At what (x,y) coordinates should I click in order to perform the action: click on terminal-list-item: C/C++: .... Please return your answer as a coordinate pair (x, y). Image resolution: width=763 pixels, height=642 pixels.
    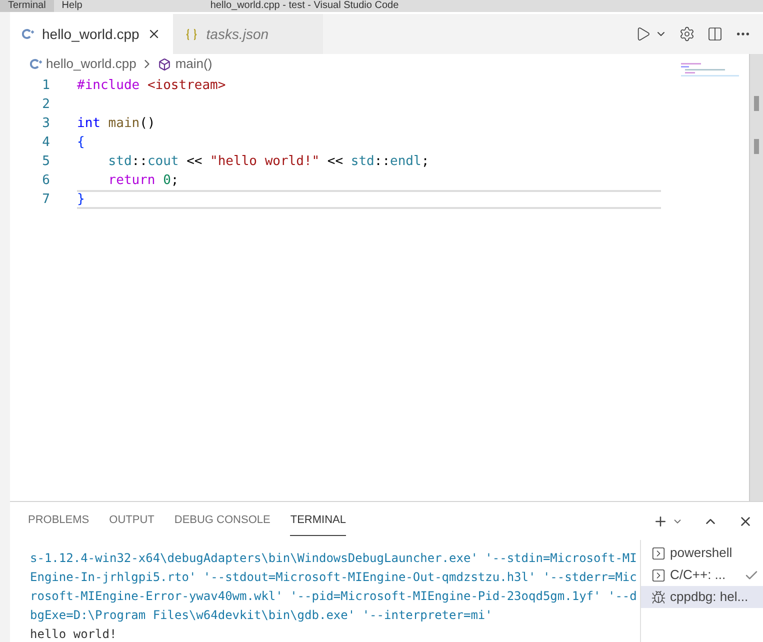
    Looking at the image, I should click on (702, 575).